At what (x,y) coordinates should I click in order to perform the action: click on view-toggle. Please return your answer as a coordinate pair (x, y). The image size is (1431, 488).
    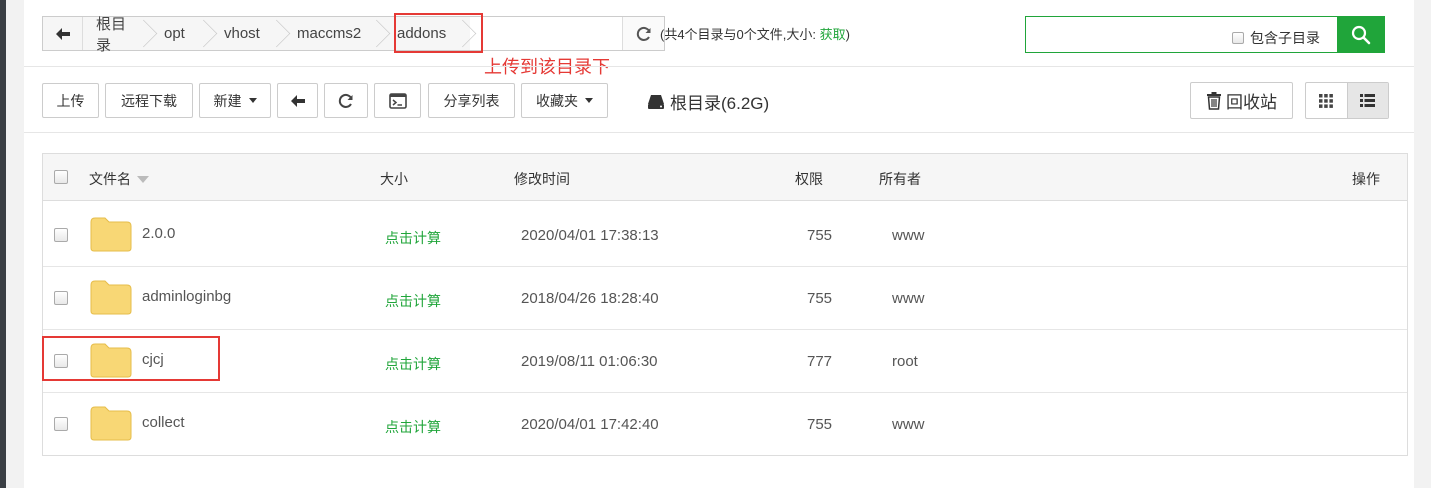
    Looking at the image, I should click on (1347, 100).